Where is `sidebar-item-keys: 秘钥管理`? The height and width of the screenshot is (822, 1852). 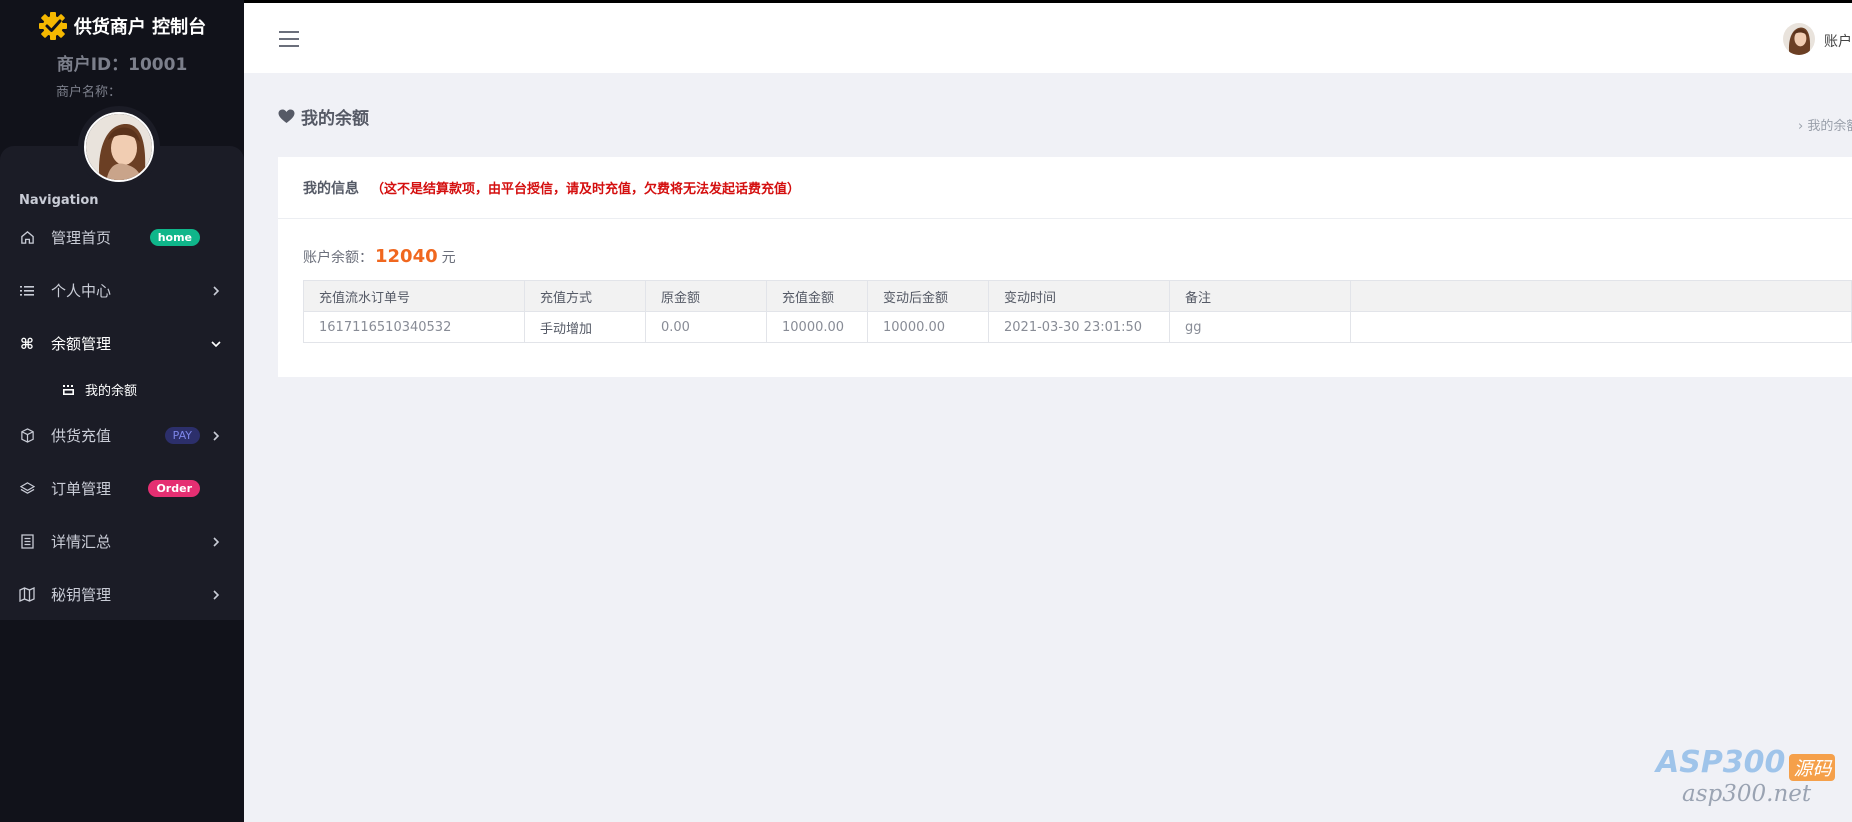
sidebar-item-keys: 秘钥管理 is located at coordinates (122, 594).